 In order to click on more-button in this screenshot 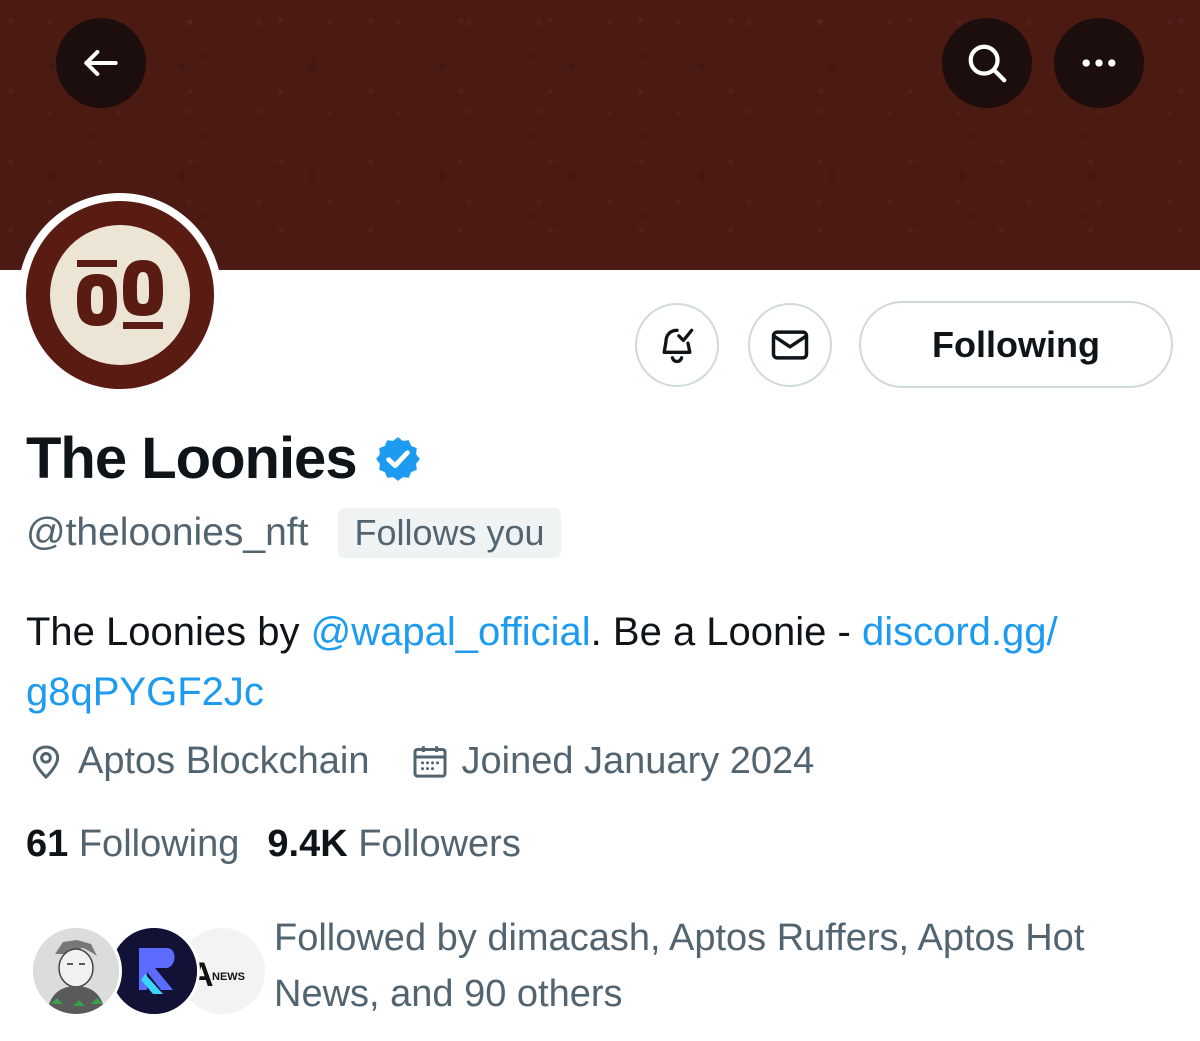, I will do `click(1099, 63)`.